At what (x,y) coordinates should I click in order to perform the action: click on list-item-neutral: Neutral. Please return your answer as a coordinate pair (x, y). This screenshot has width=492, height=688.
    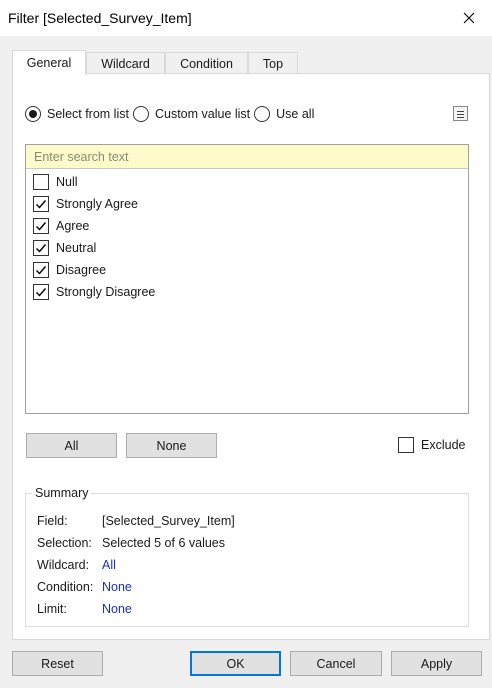
    Looking at the image, I should click on (64, 248).